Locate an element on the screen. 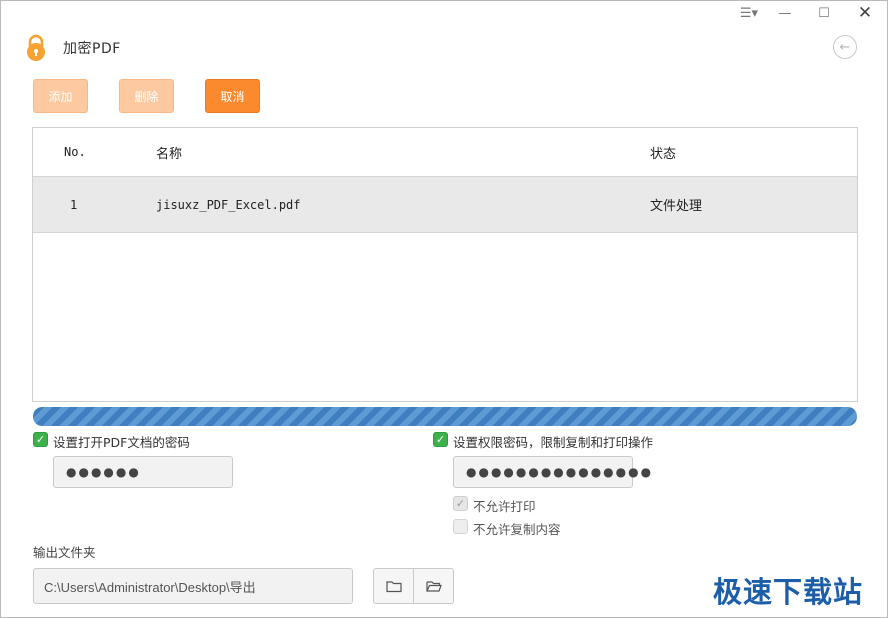 The height and width of the screenshot is (618, 888). close-button: ✕ is located at coordinates (865, 13).